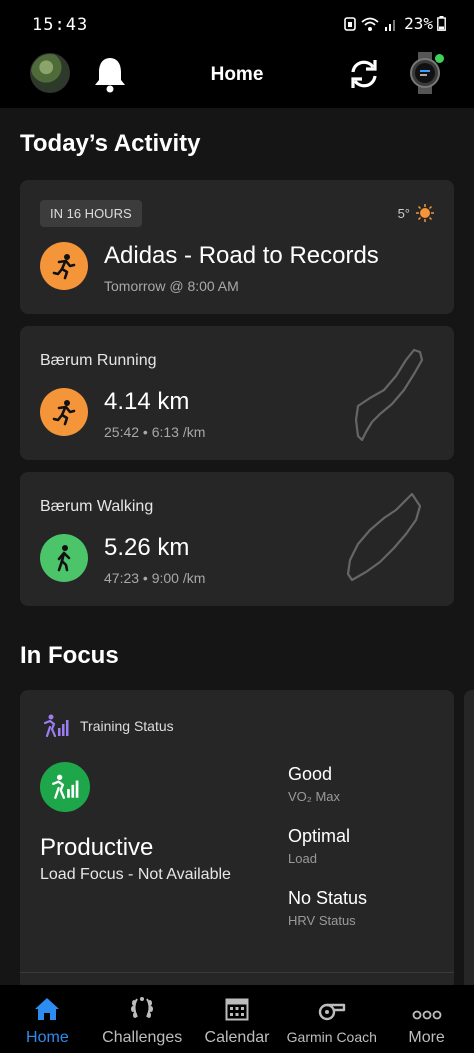  Describe the element at coordinates (237, 393) in the screenshot. I see `activity-card-running: Bærum Running 4.14 km 25:42 • 6:13 /km` at that location.